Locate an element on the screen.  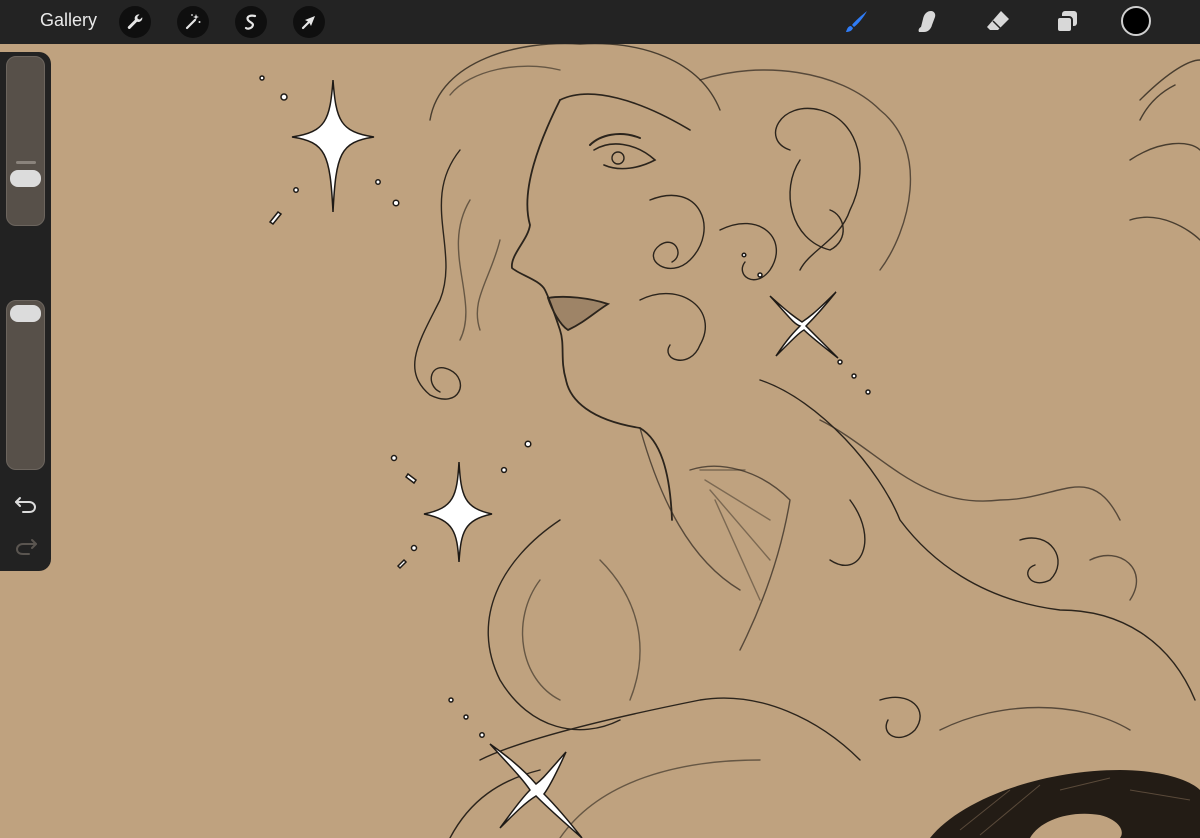
color-picker-button is located at coordinates (1136, 21).